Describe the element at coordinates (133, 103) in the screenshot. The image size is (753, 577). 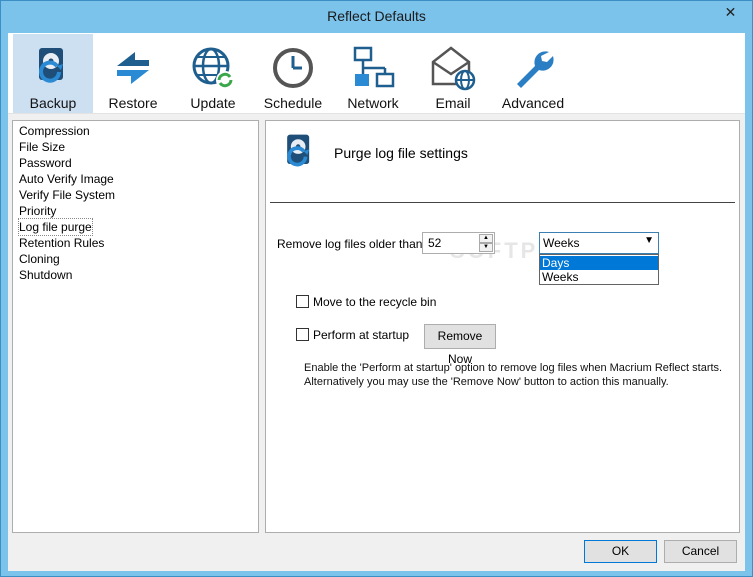
I see `toolbar-restore-label: Restore` at that location.